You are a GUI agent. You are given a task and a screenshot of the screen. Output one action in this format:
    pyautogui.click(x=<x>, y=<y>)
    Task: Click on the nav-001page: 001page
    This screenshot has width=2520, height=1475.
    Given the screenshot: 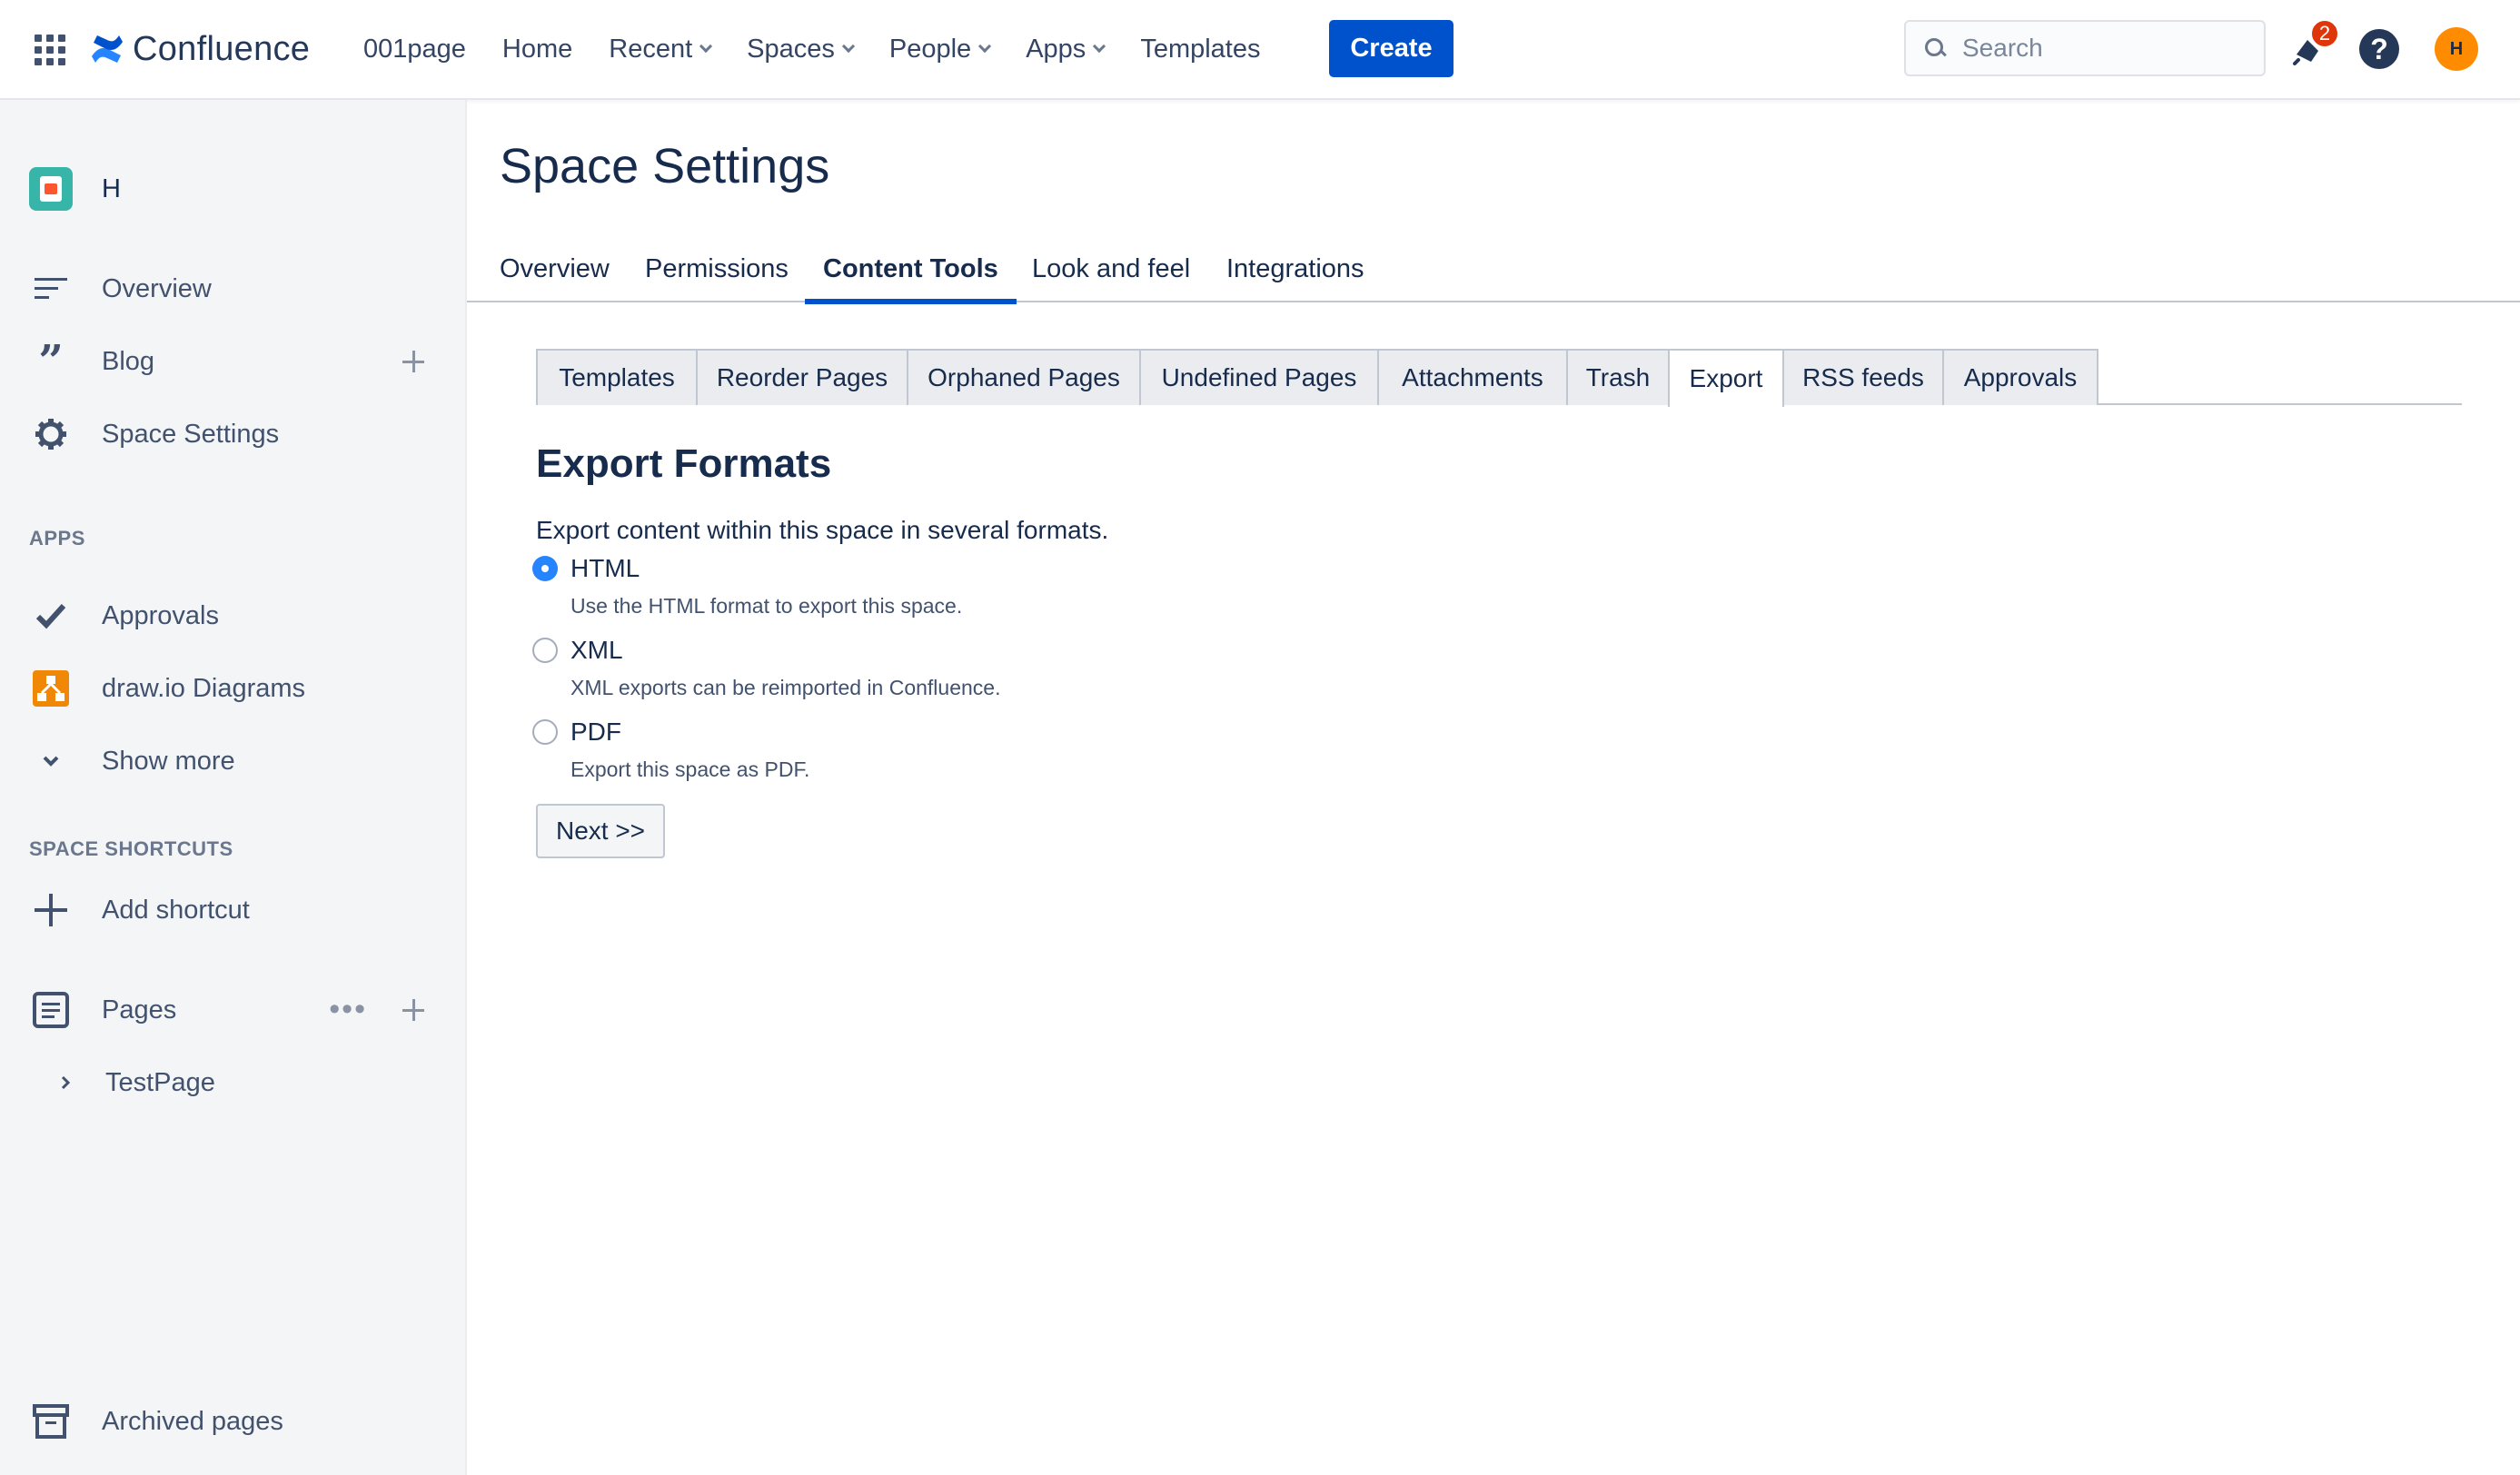 What is the action you would take?
    pyautogui.click(x=414, y=49)
    